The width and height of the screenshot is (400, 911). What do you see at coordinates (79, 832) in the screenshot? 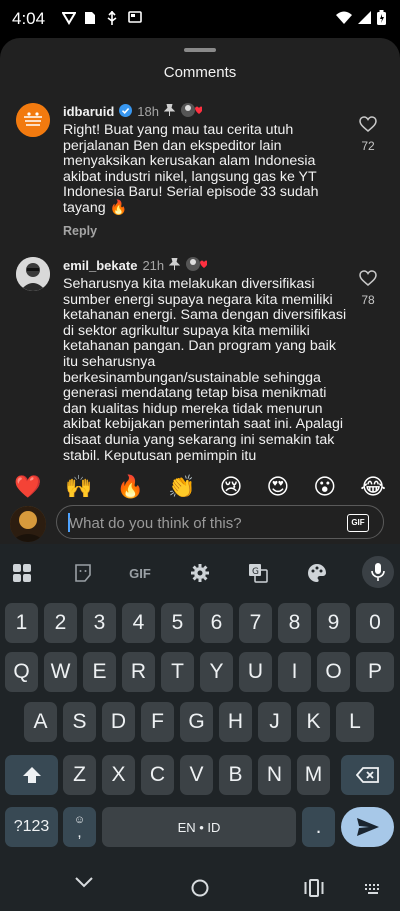
I see `comma-label: ,` at bounding box center [79, 832].